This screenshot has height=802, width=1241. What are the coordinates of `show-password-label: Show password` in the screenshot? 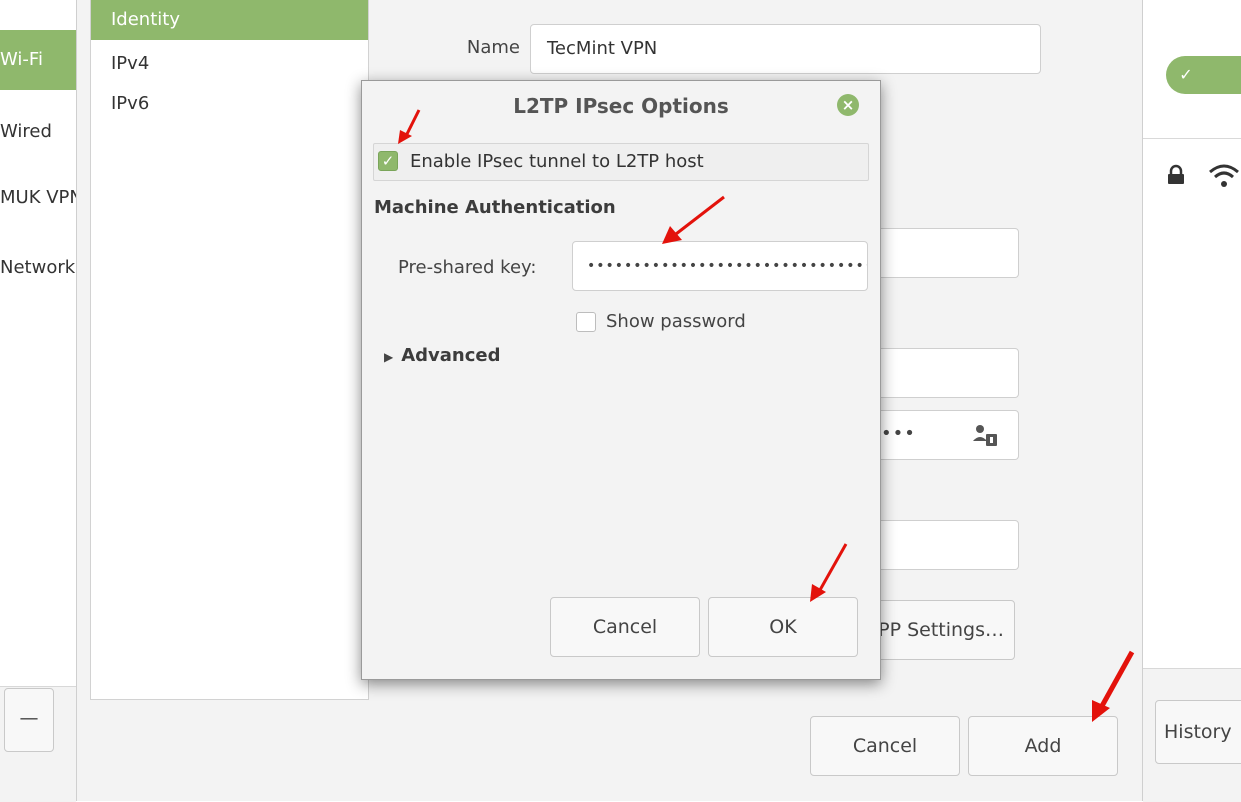 It's located at (676, 321).